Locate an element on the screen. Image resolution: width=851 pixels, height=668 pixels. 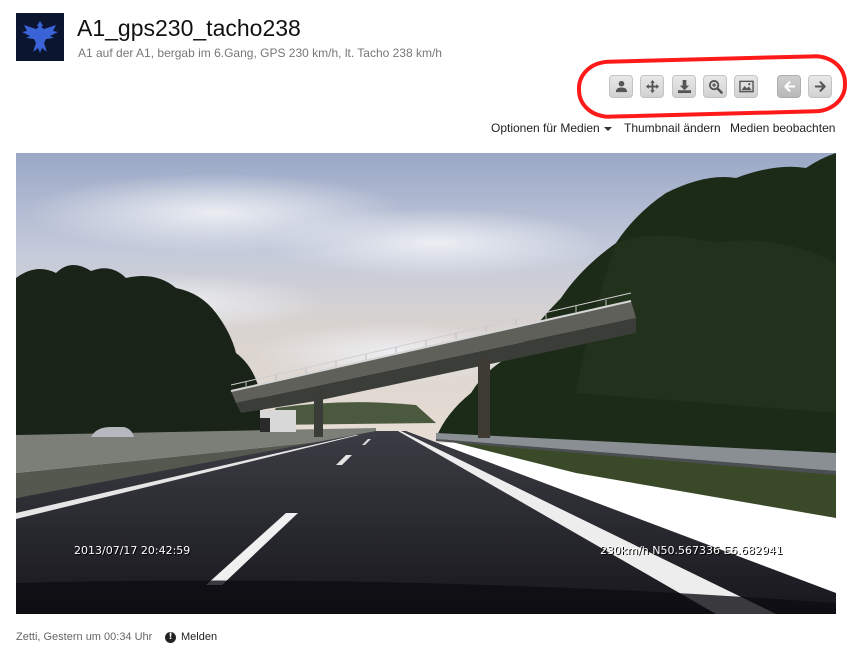
image-button is located at coordinates (746, 86).